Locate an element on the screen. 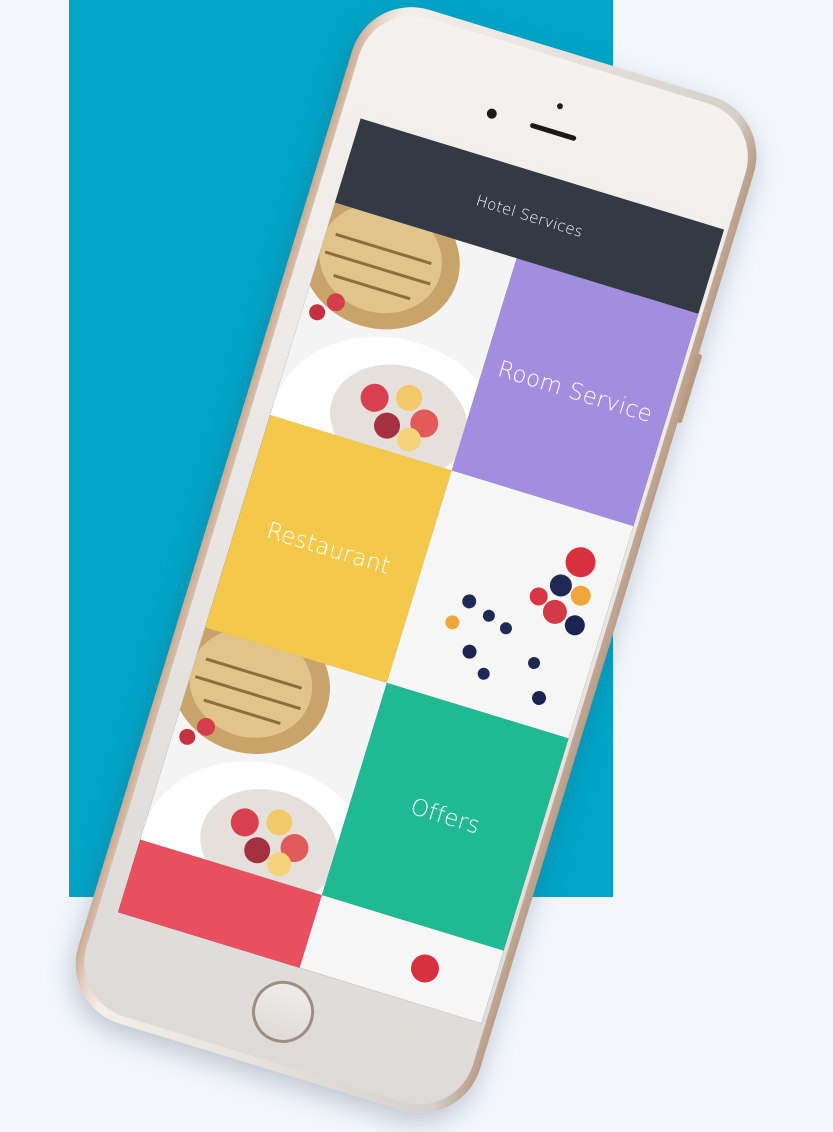 This screenshot has width=833, height=1132. home-button is located at coordinates (283, 1012).